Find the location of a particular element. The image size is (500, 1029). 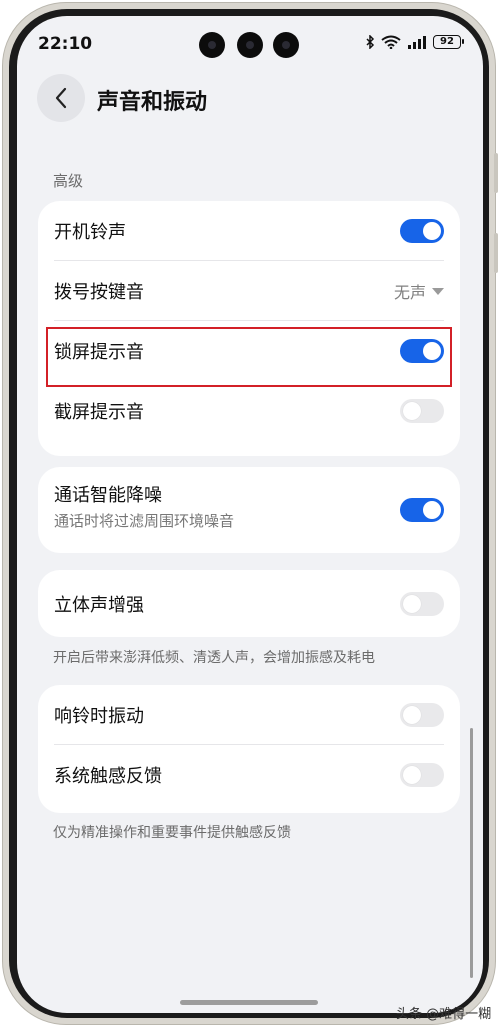

settings-card-haptics: 响铃时振动 系统触感反馈 is located at coordinates (249, 749).